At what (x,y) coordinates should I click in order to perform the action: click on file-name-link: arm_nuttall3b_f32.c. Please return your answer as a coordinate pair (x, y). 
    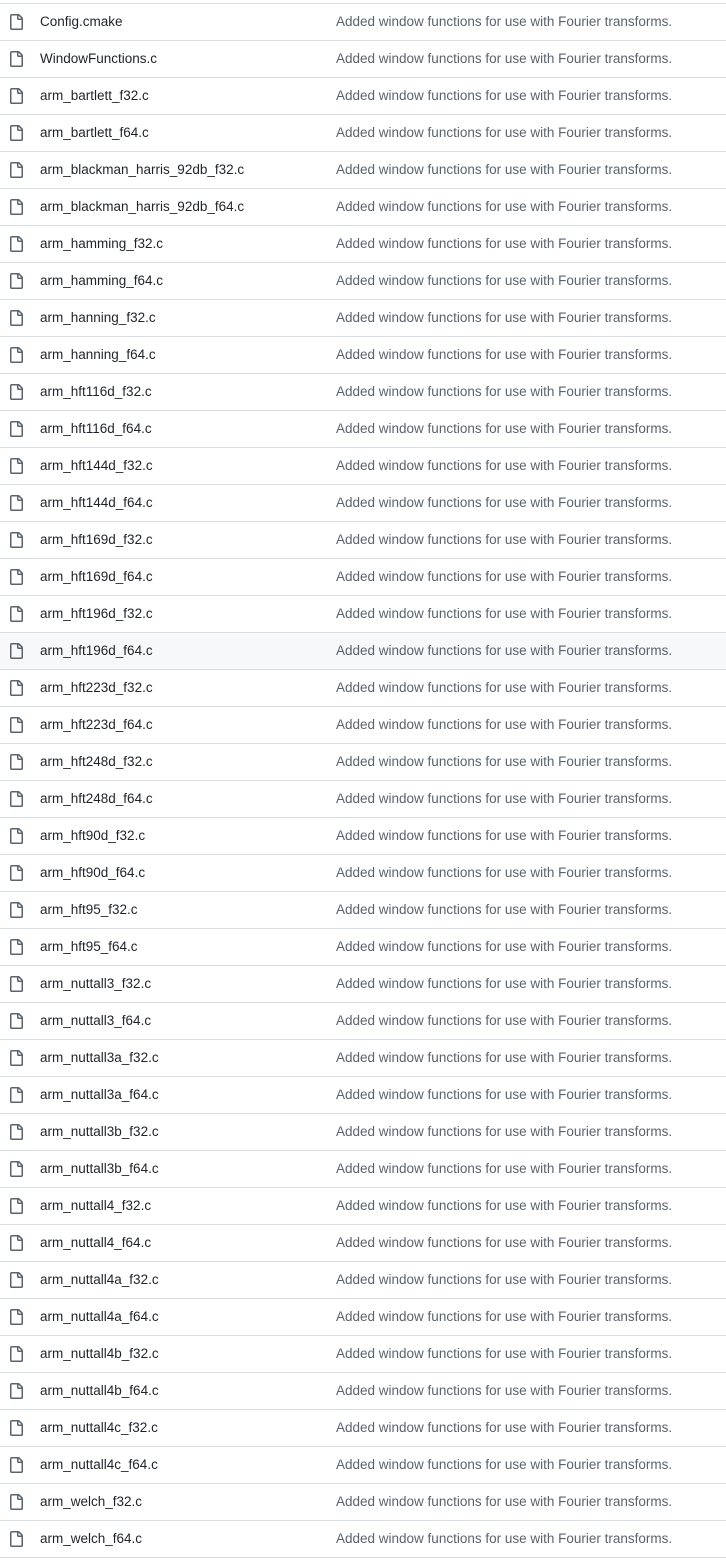
    Looking at the image, I should click on (99, 1132).